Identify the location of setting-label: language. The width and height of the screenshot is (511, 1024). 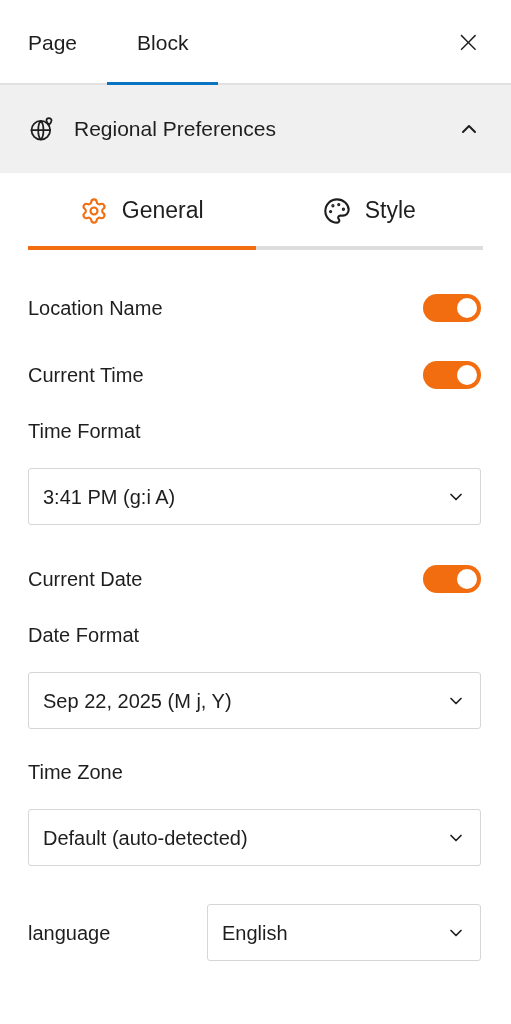
(70, 933).